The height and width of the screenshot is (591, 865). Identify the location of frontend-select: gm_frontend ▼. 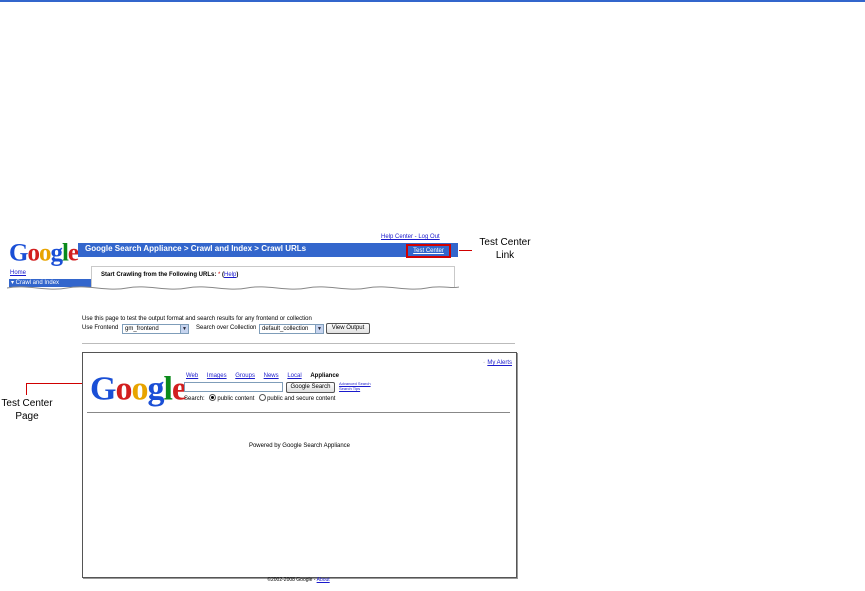
(155, 329).